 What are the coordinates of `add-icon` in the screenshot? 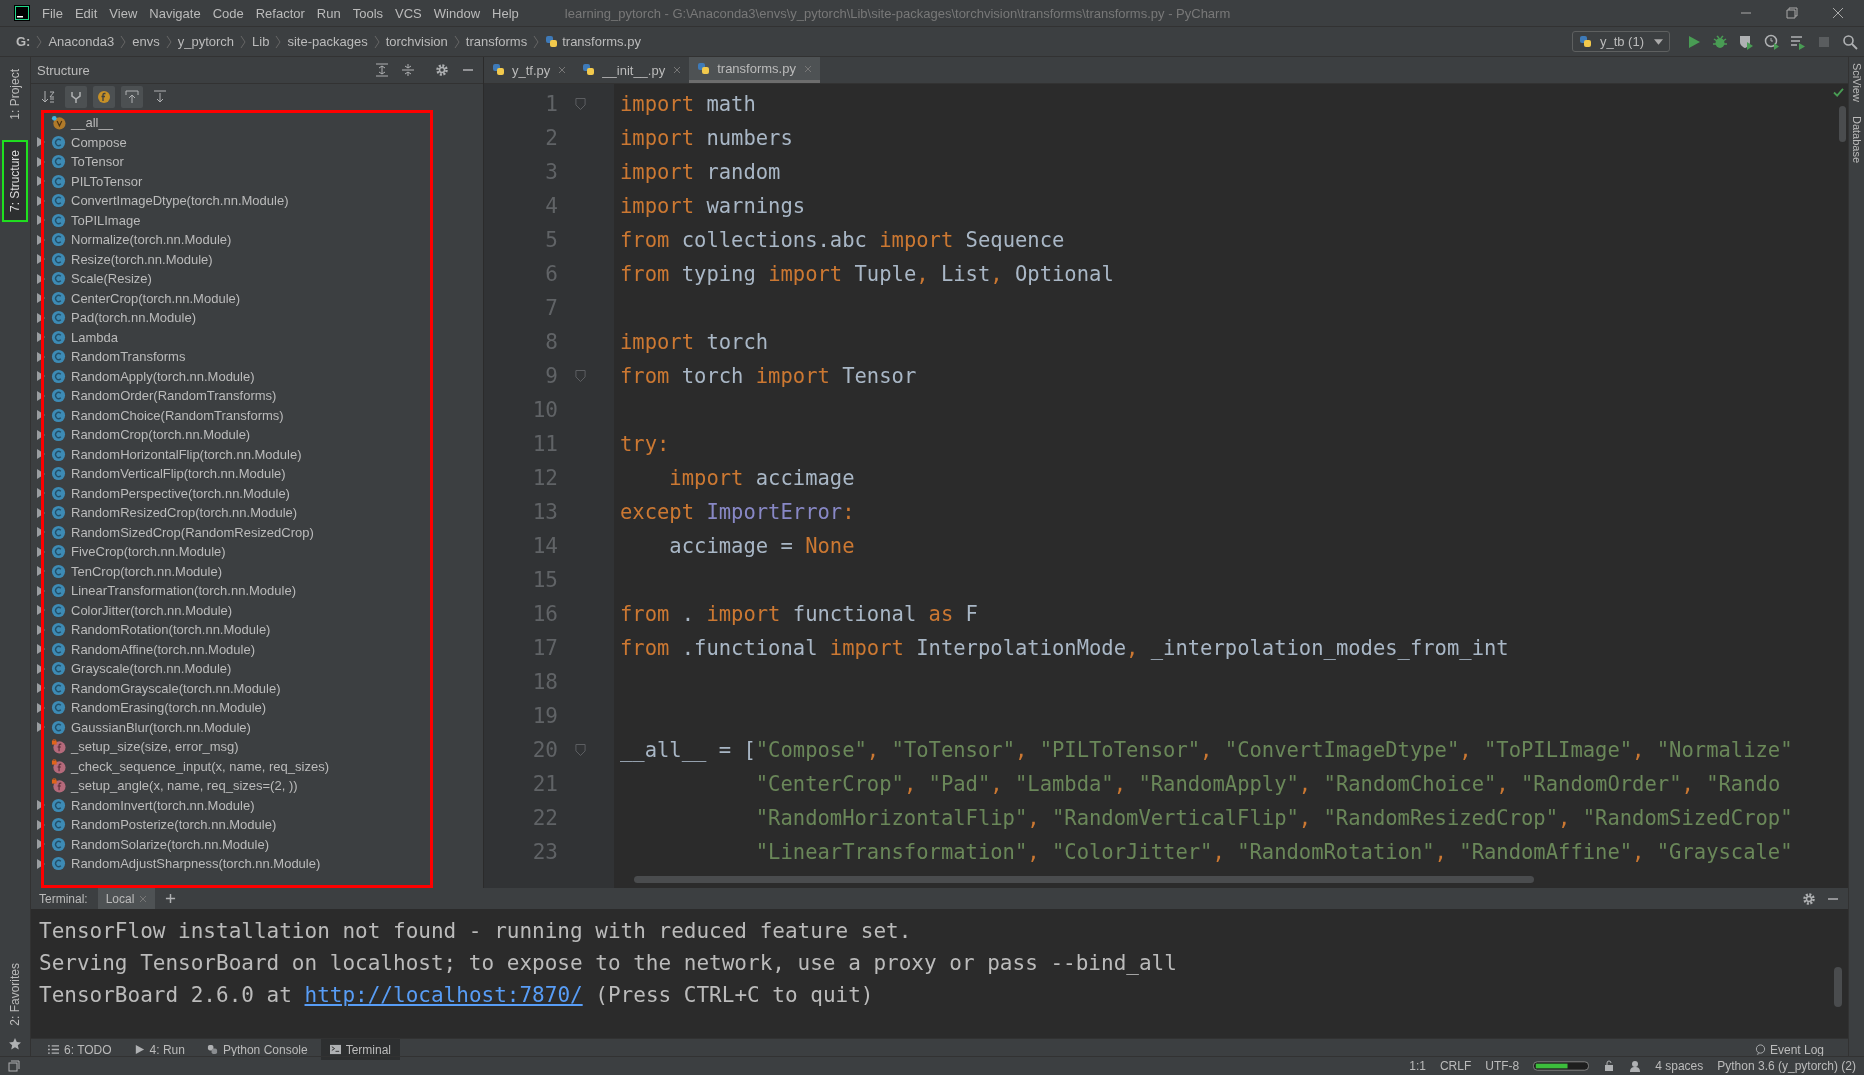 It's located at (171, 898).